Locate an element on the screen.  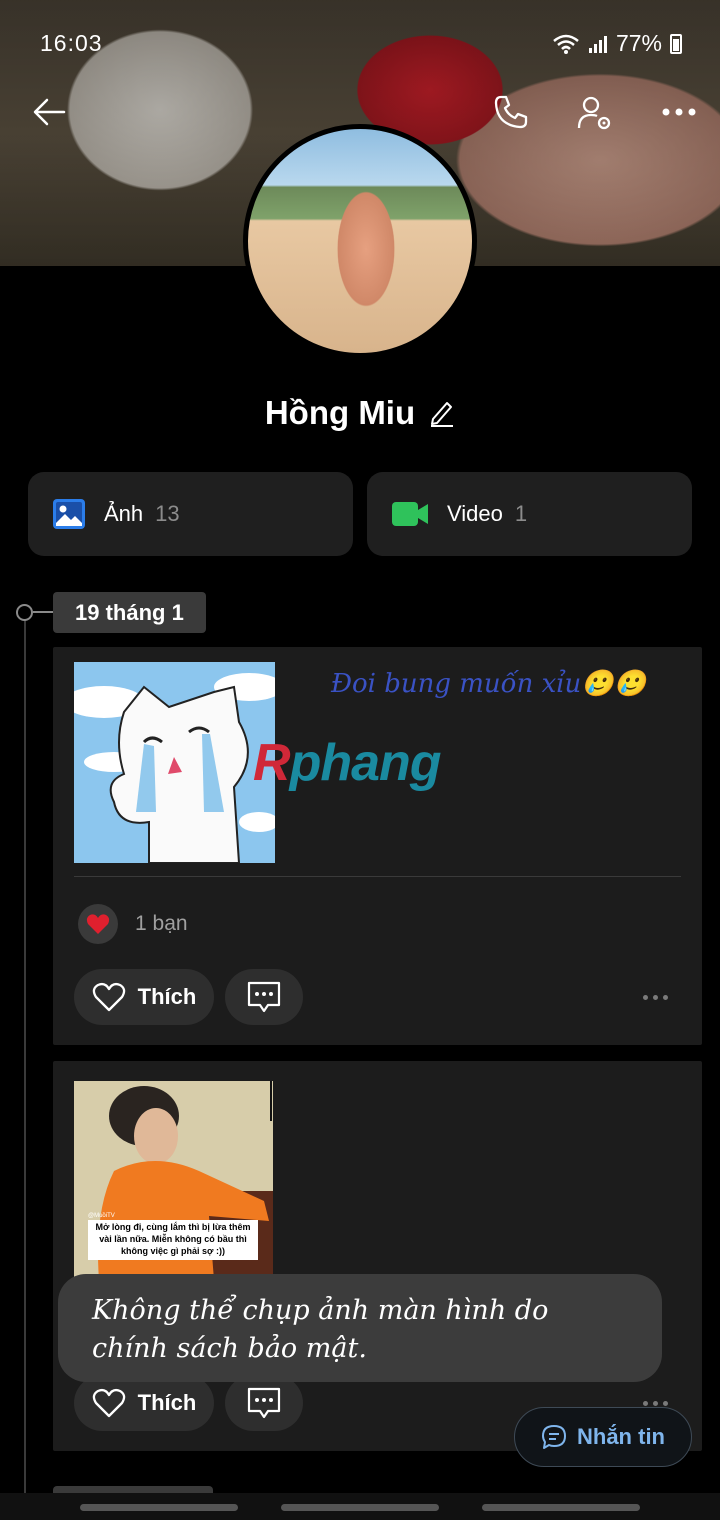
profile-settings-button is located at coordinates (595, 114).